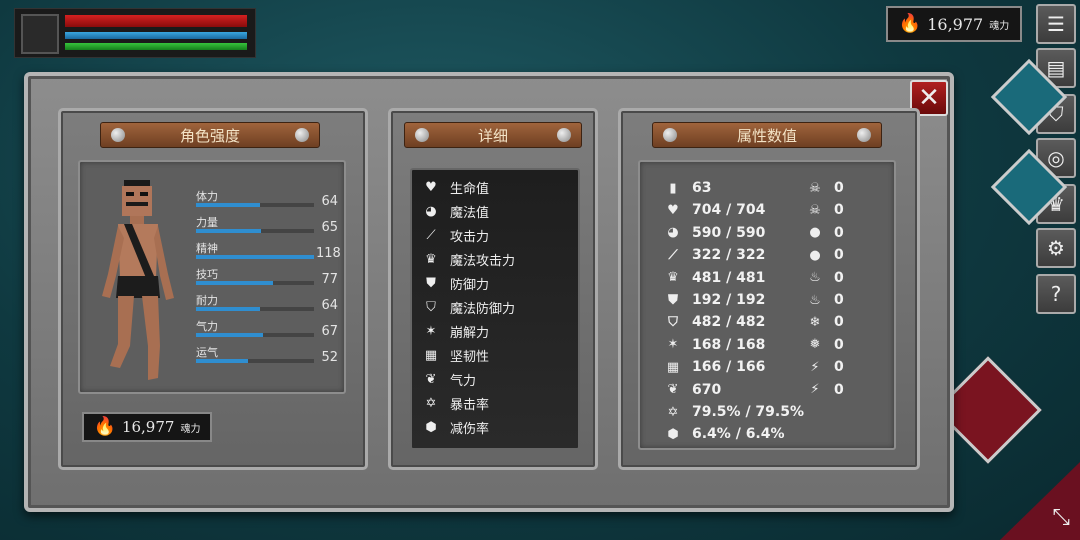  Describe the element at coordinates (455, 403) in the screenshot. I see `detail-row: ✡ 暴击率` at that location.